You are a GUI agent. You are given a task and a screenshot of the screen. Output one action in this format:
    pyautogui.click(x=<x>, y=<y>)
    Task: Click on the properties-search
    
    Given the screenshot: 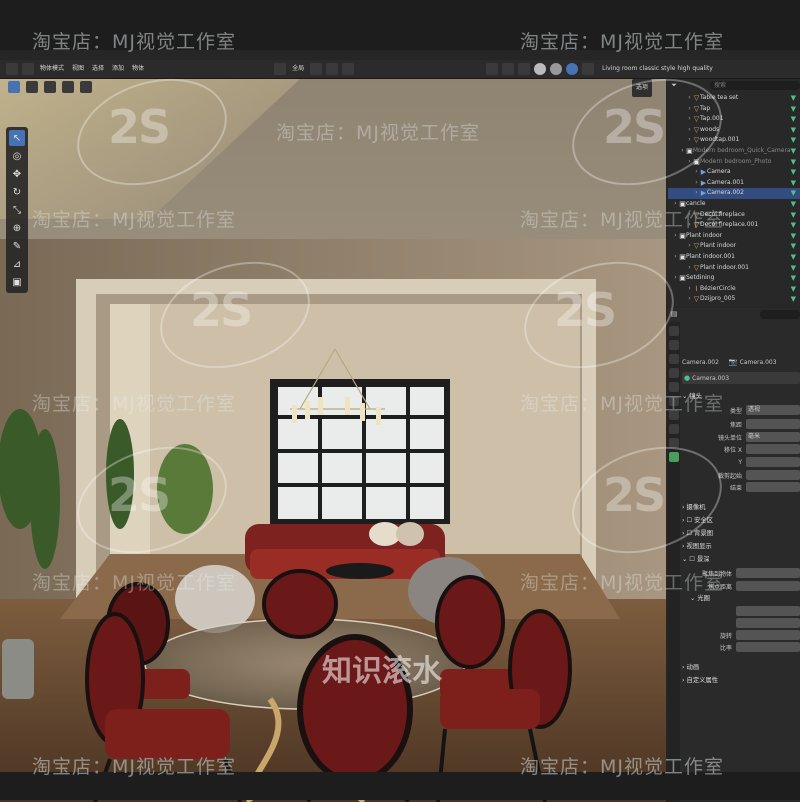 What is the action you would take?
    pyautogui.click(x=780, y=314)
    